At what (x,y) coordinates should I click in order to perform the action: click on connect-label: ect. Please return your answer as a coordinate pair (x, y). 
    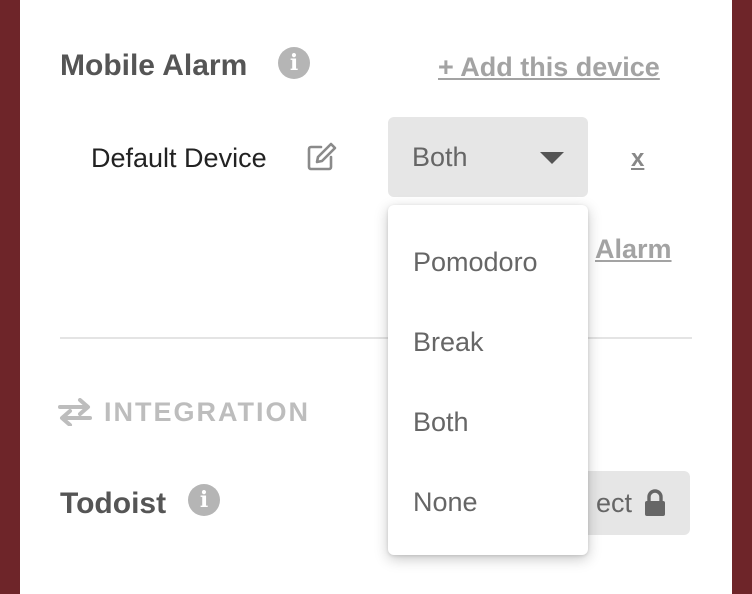
    Looking at the image, I should click on (613, 503).